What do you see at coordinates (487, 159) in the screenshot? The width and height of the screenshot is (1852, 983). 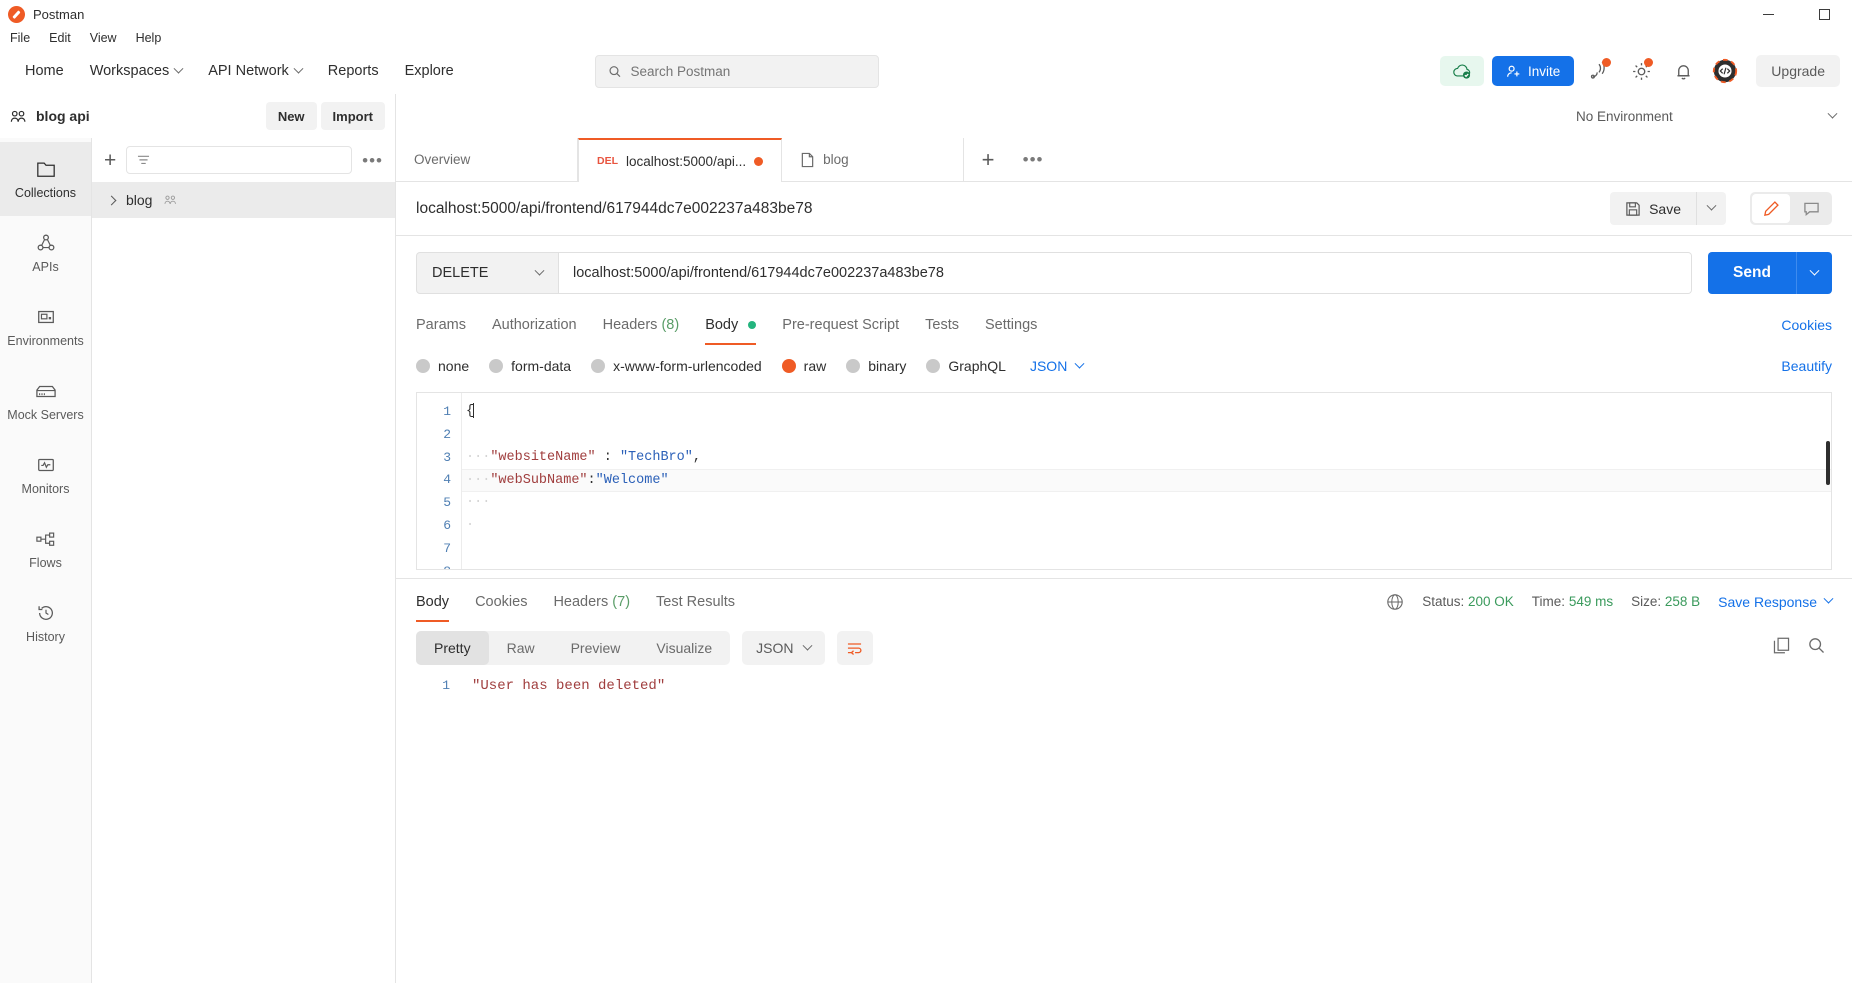 I see `tab-overview: Overview` at bounding box center [487, 159].